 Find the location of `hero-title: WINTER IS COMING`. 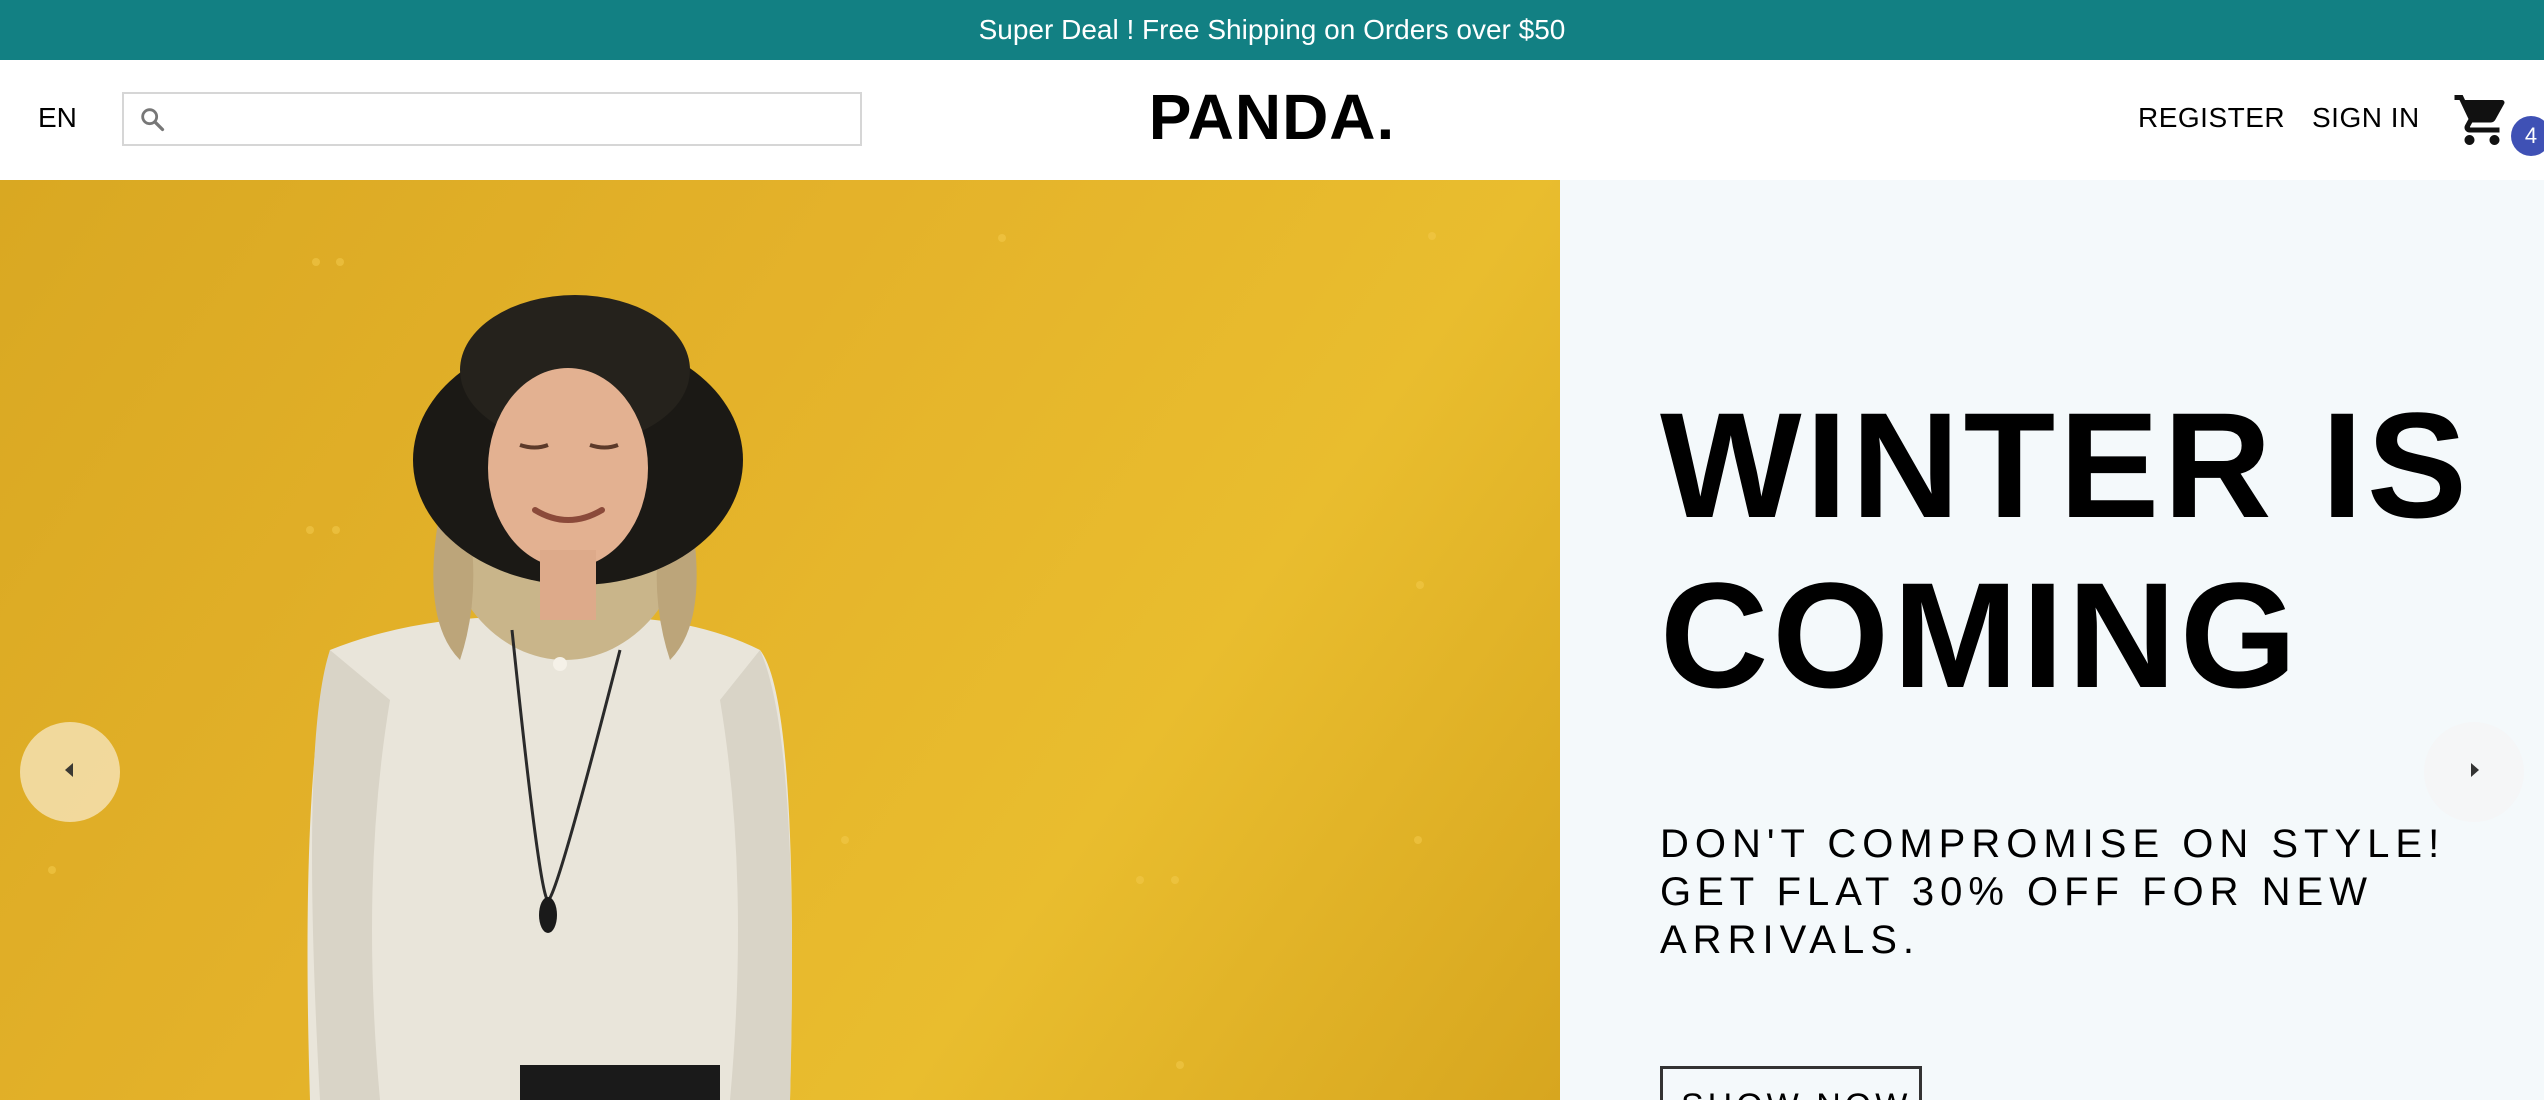

hero-title: WINTER IS COMING is located at coordinates (2065, 550).